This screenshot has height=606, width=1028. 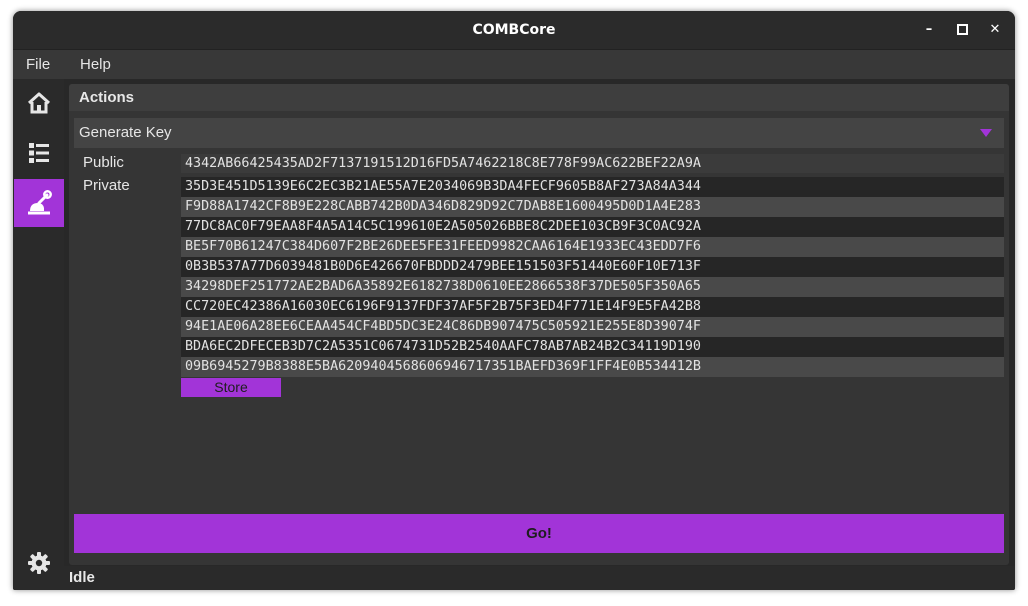 What do you see at coordinates (986, 133) in the screenshot?
I see `dropdown-arrow-icon` at bounding box center [986, 133].